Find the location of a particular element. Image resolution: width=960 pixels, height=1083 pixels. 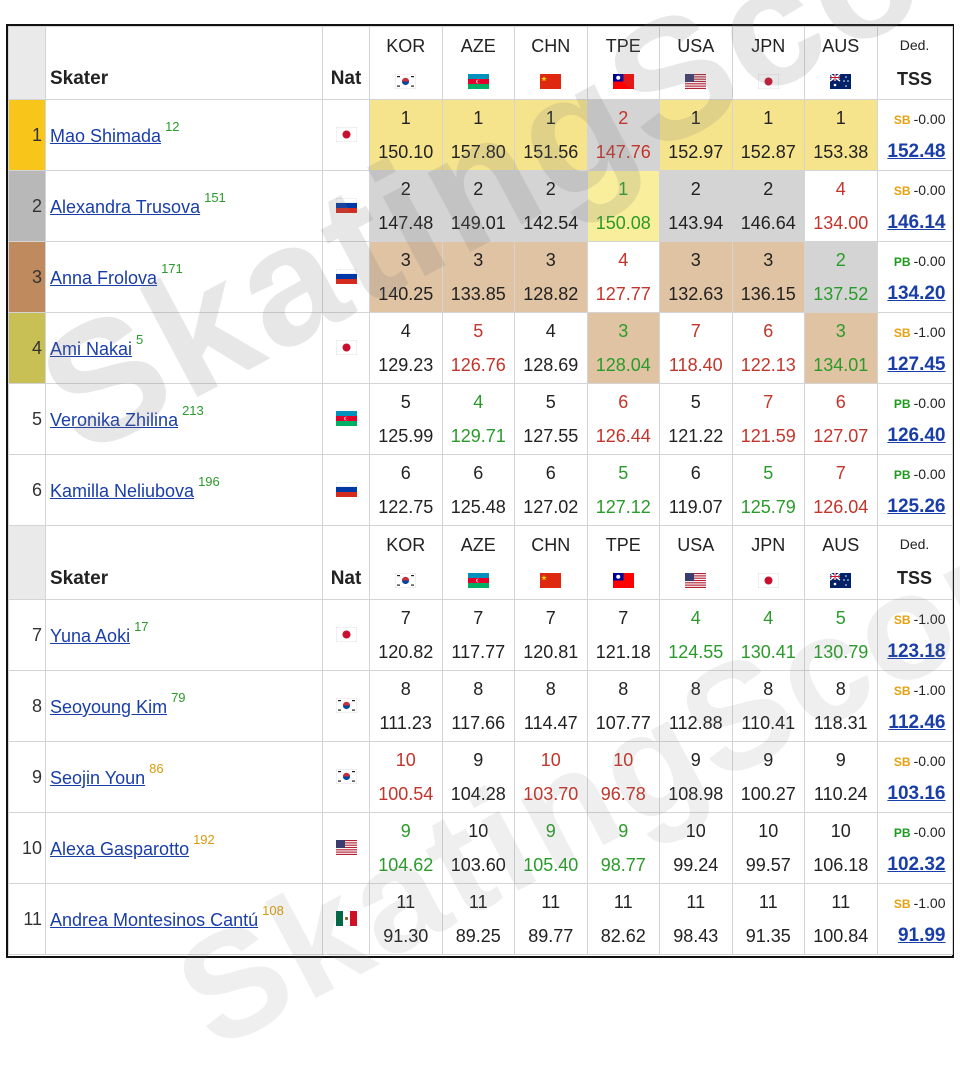

skater-name-link: Ami Nakai is located at coordinates (91, 349).